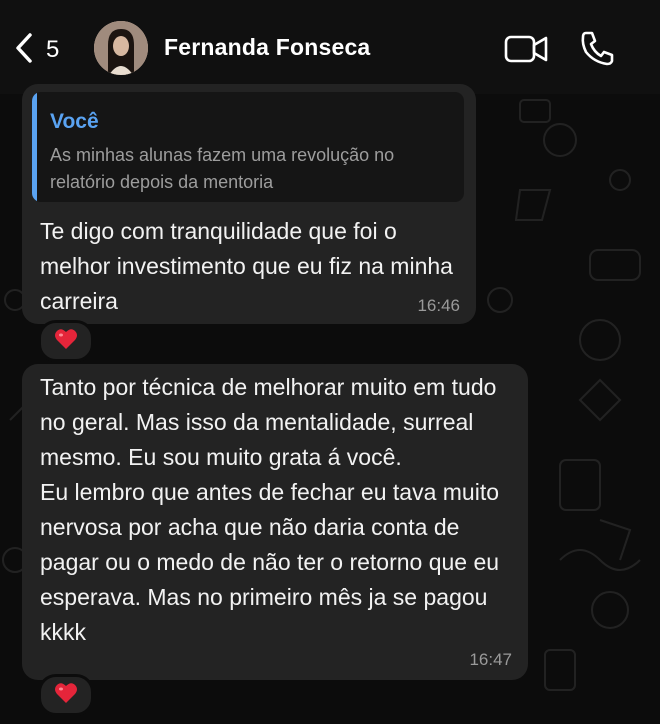  What do you see at coordinates (490, 659) in the screenshot?
I see `message-time: 16:47` at bounding box center [490, 659].